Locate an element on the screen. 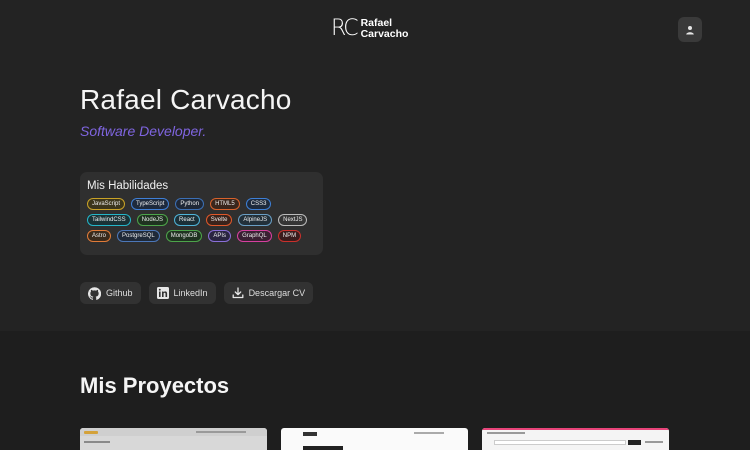 The width and height of the screenshot is (750, 450). site-logo: RC Rafael Carvacho is located at coordinates (369, 29).